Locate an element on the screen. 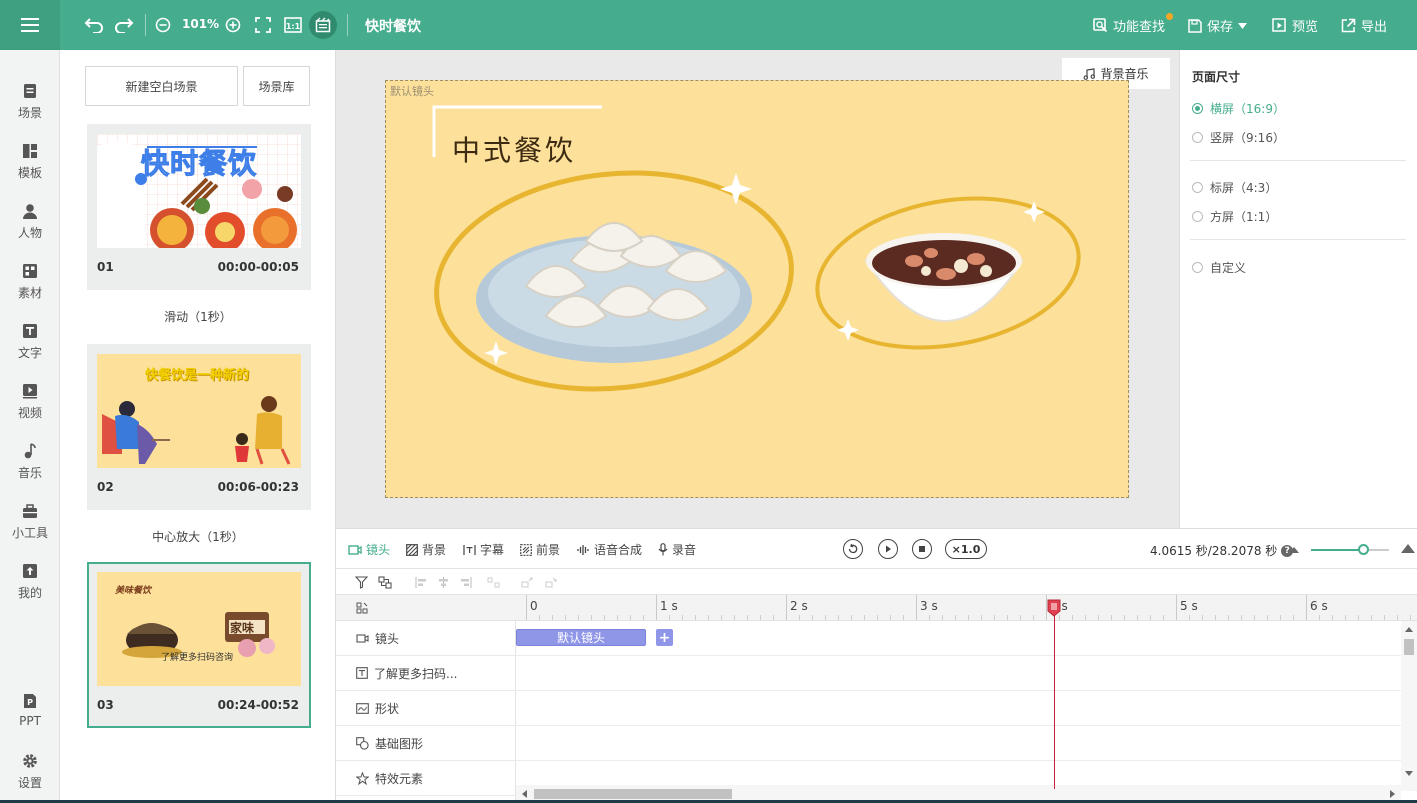 The image size is (1417, 803). toolbox-icon is located at coordinates (30, 511).